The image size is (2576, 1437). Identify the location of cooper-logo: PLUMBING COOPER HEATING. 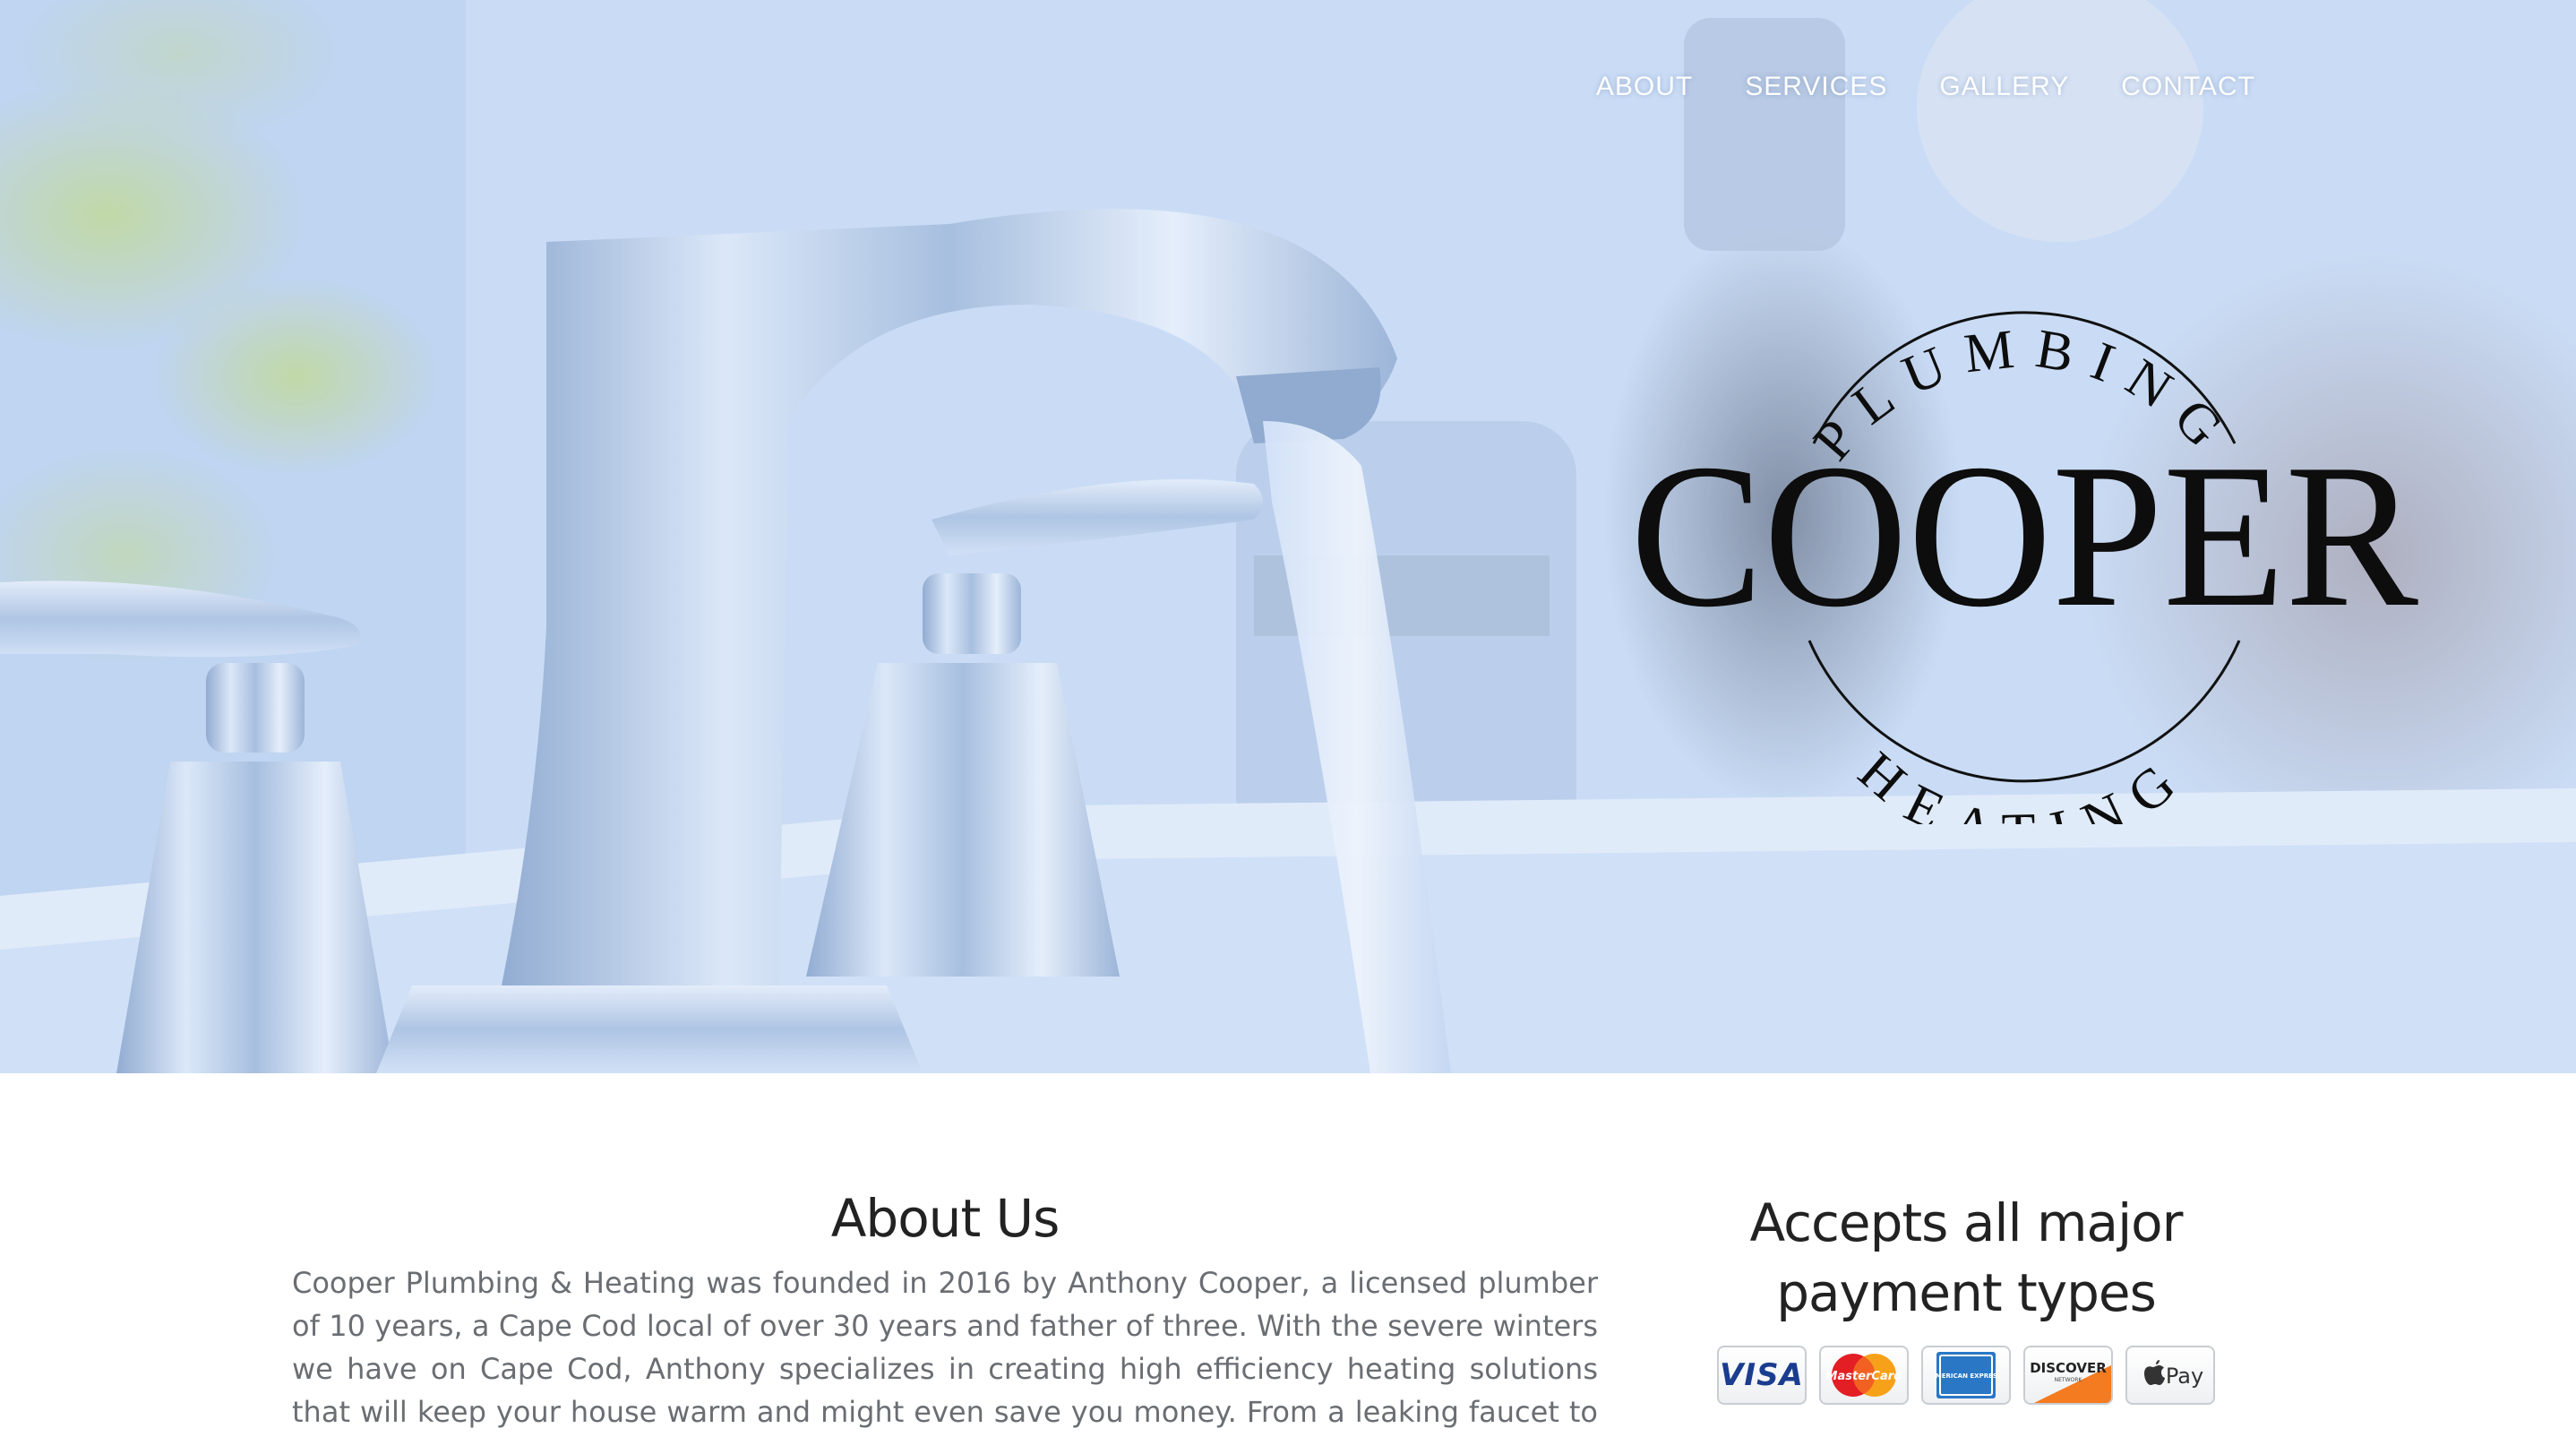
(2024, 567).